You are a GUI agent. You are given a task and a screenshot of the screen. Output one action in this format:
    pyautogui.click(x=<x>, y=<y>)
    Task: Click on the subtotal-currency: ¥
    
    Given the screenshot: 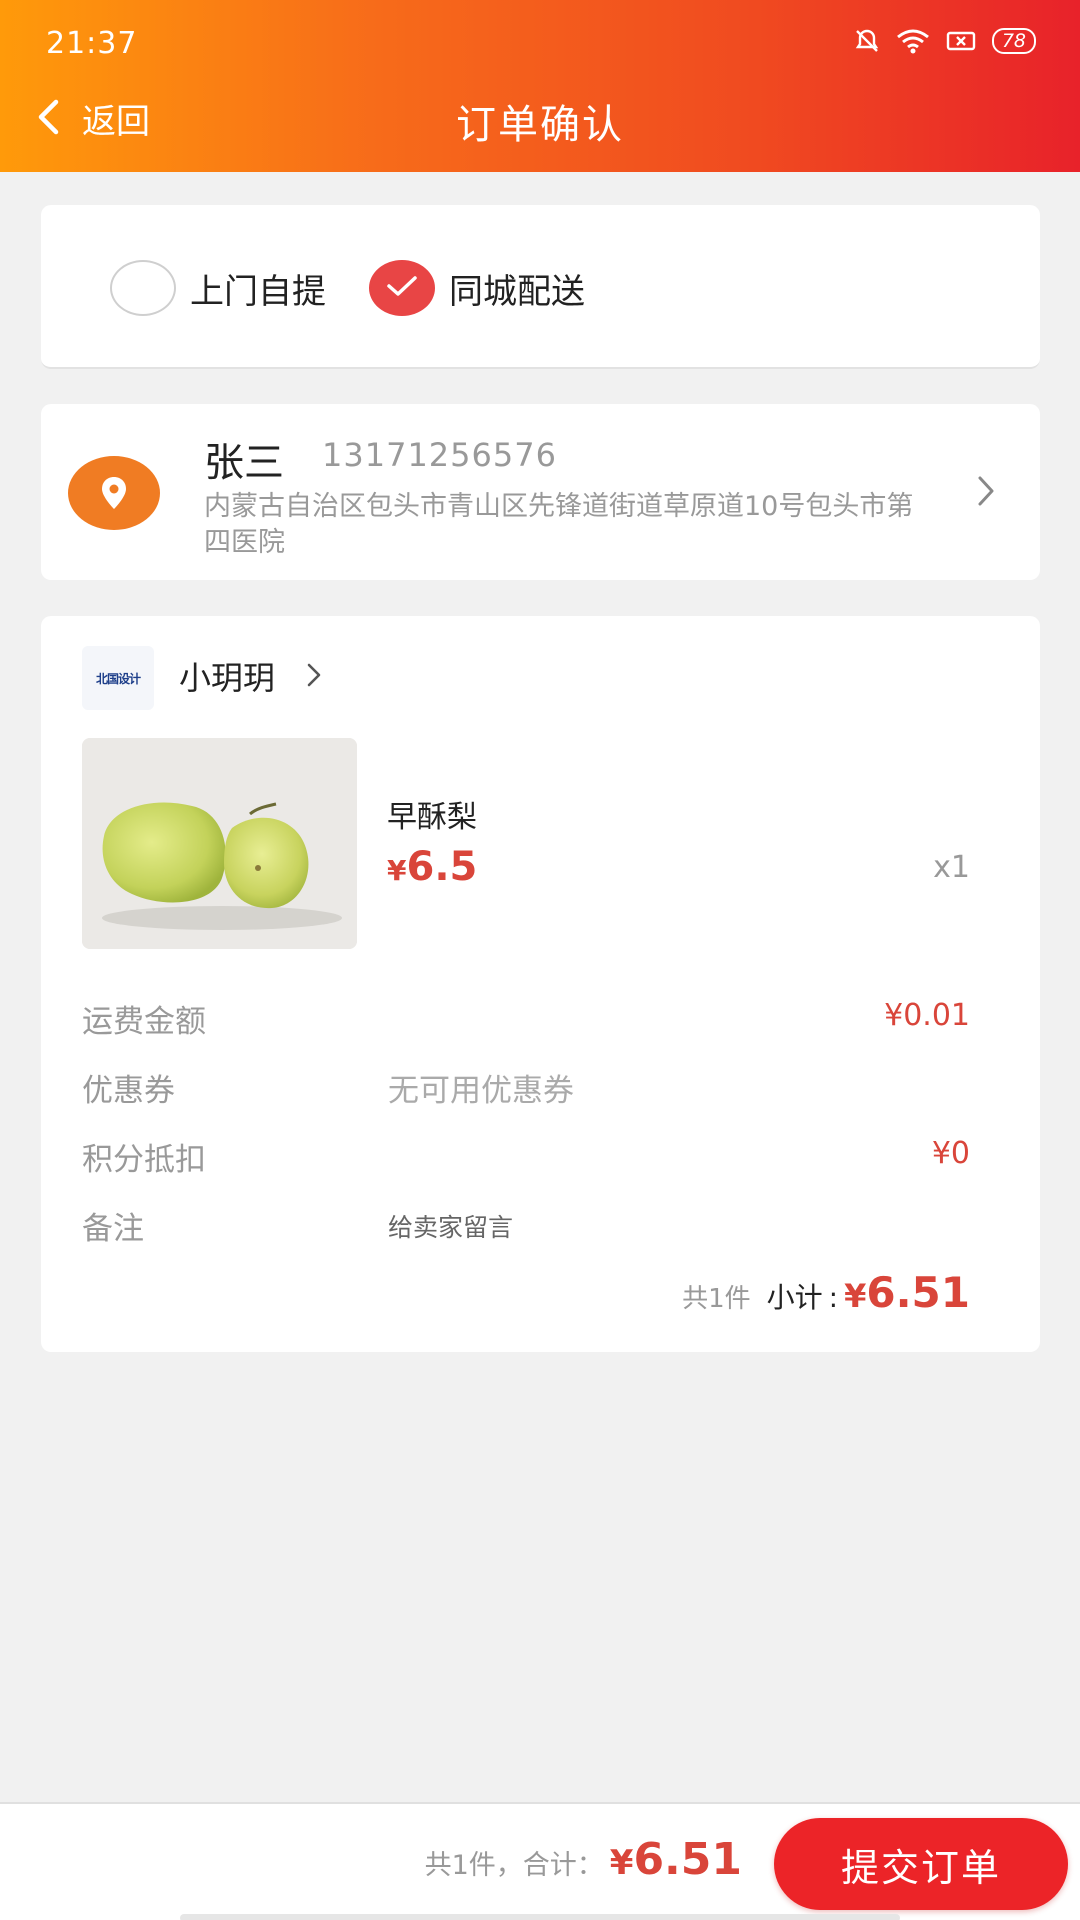 What is the action you would take?
    pyautogui.click(x=855, y=1296)
    